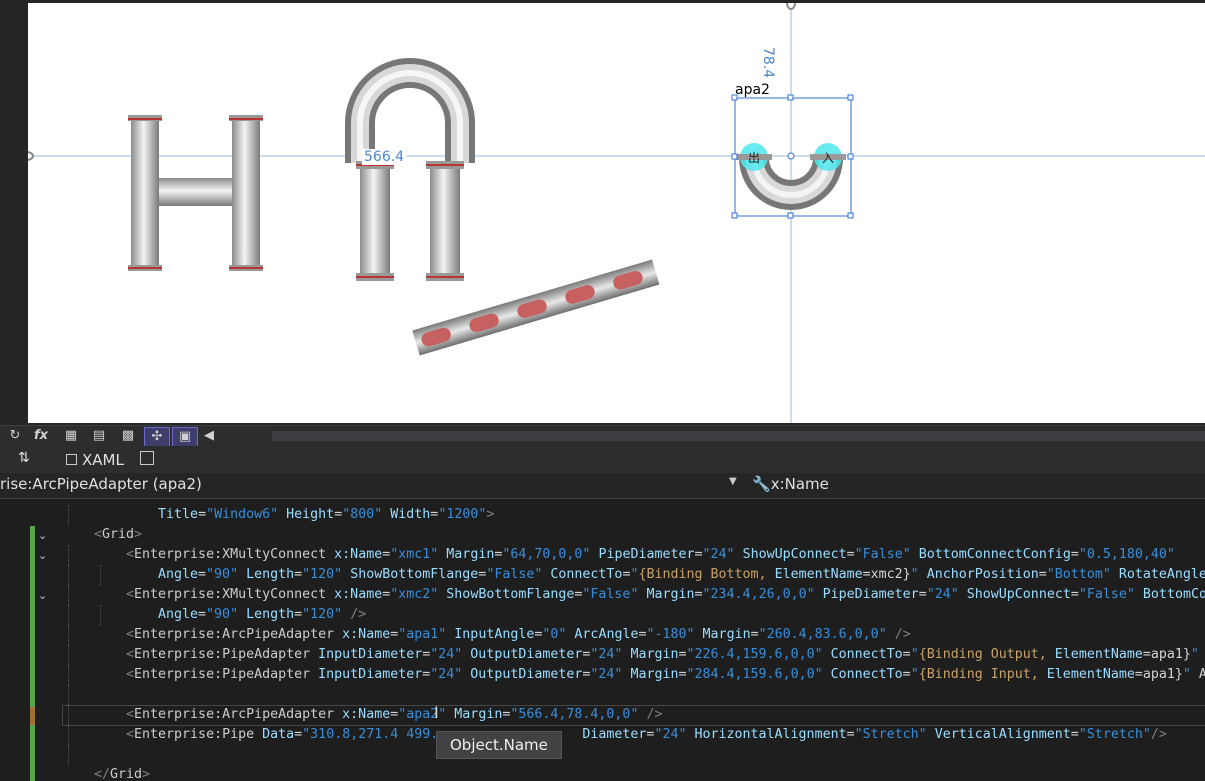  What do you see at coordinates (262, 615) in the screenshot?
I see `code-line: Angle="90" Length="120" />` at bounding box center [262, 615].